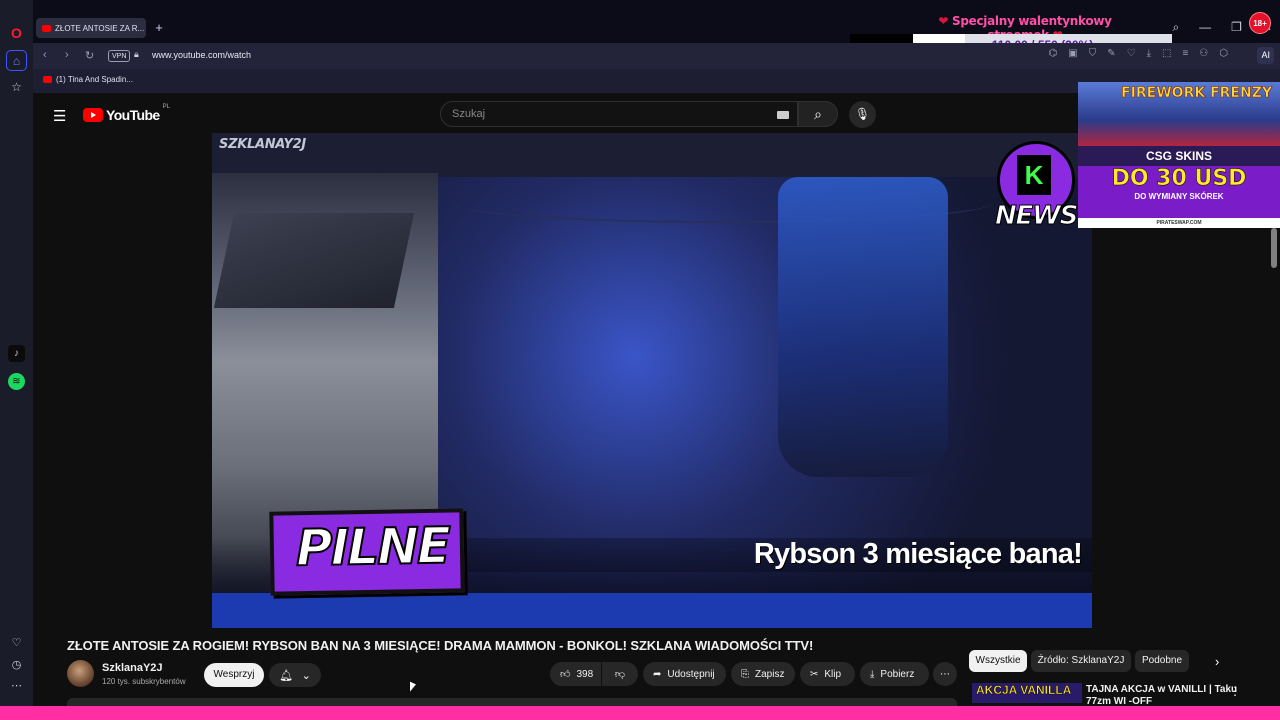 The width and height of the screenshot is (1280, 720). Describe the element at coordinates (620, 674) in the screenshot. I see `dislike-button: 👎︎` at that location.